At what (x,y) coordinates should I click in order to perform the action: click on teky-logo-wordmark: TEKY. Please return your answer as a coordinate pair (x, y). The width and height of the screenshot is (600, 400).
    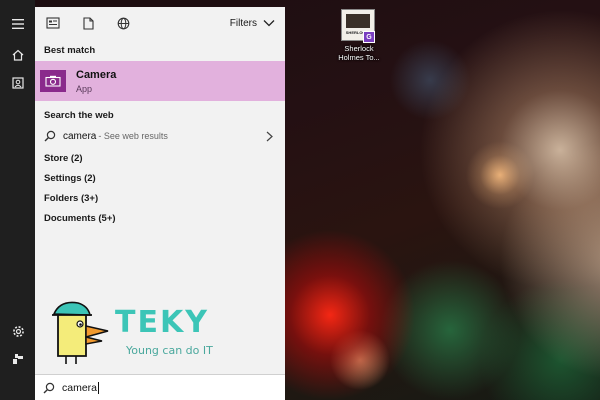
    Looking at the image, I should click on (162, 322).